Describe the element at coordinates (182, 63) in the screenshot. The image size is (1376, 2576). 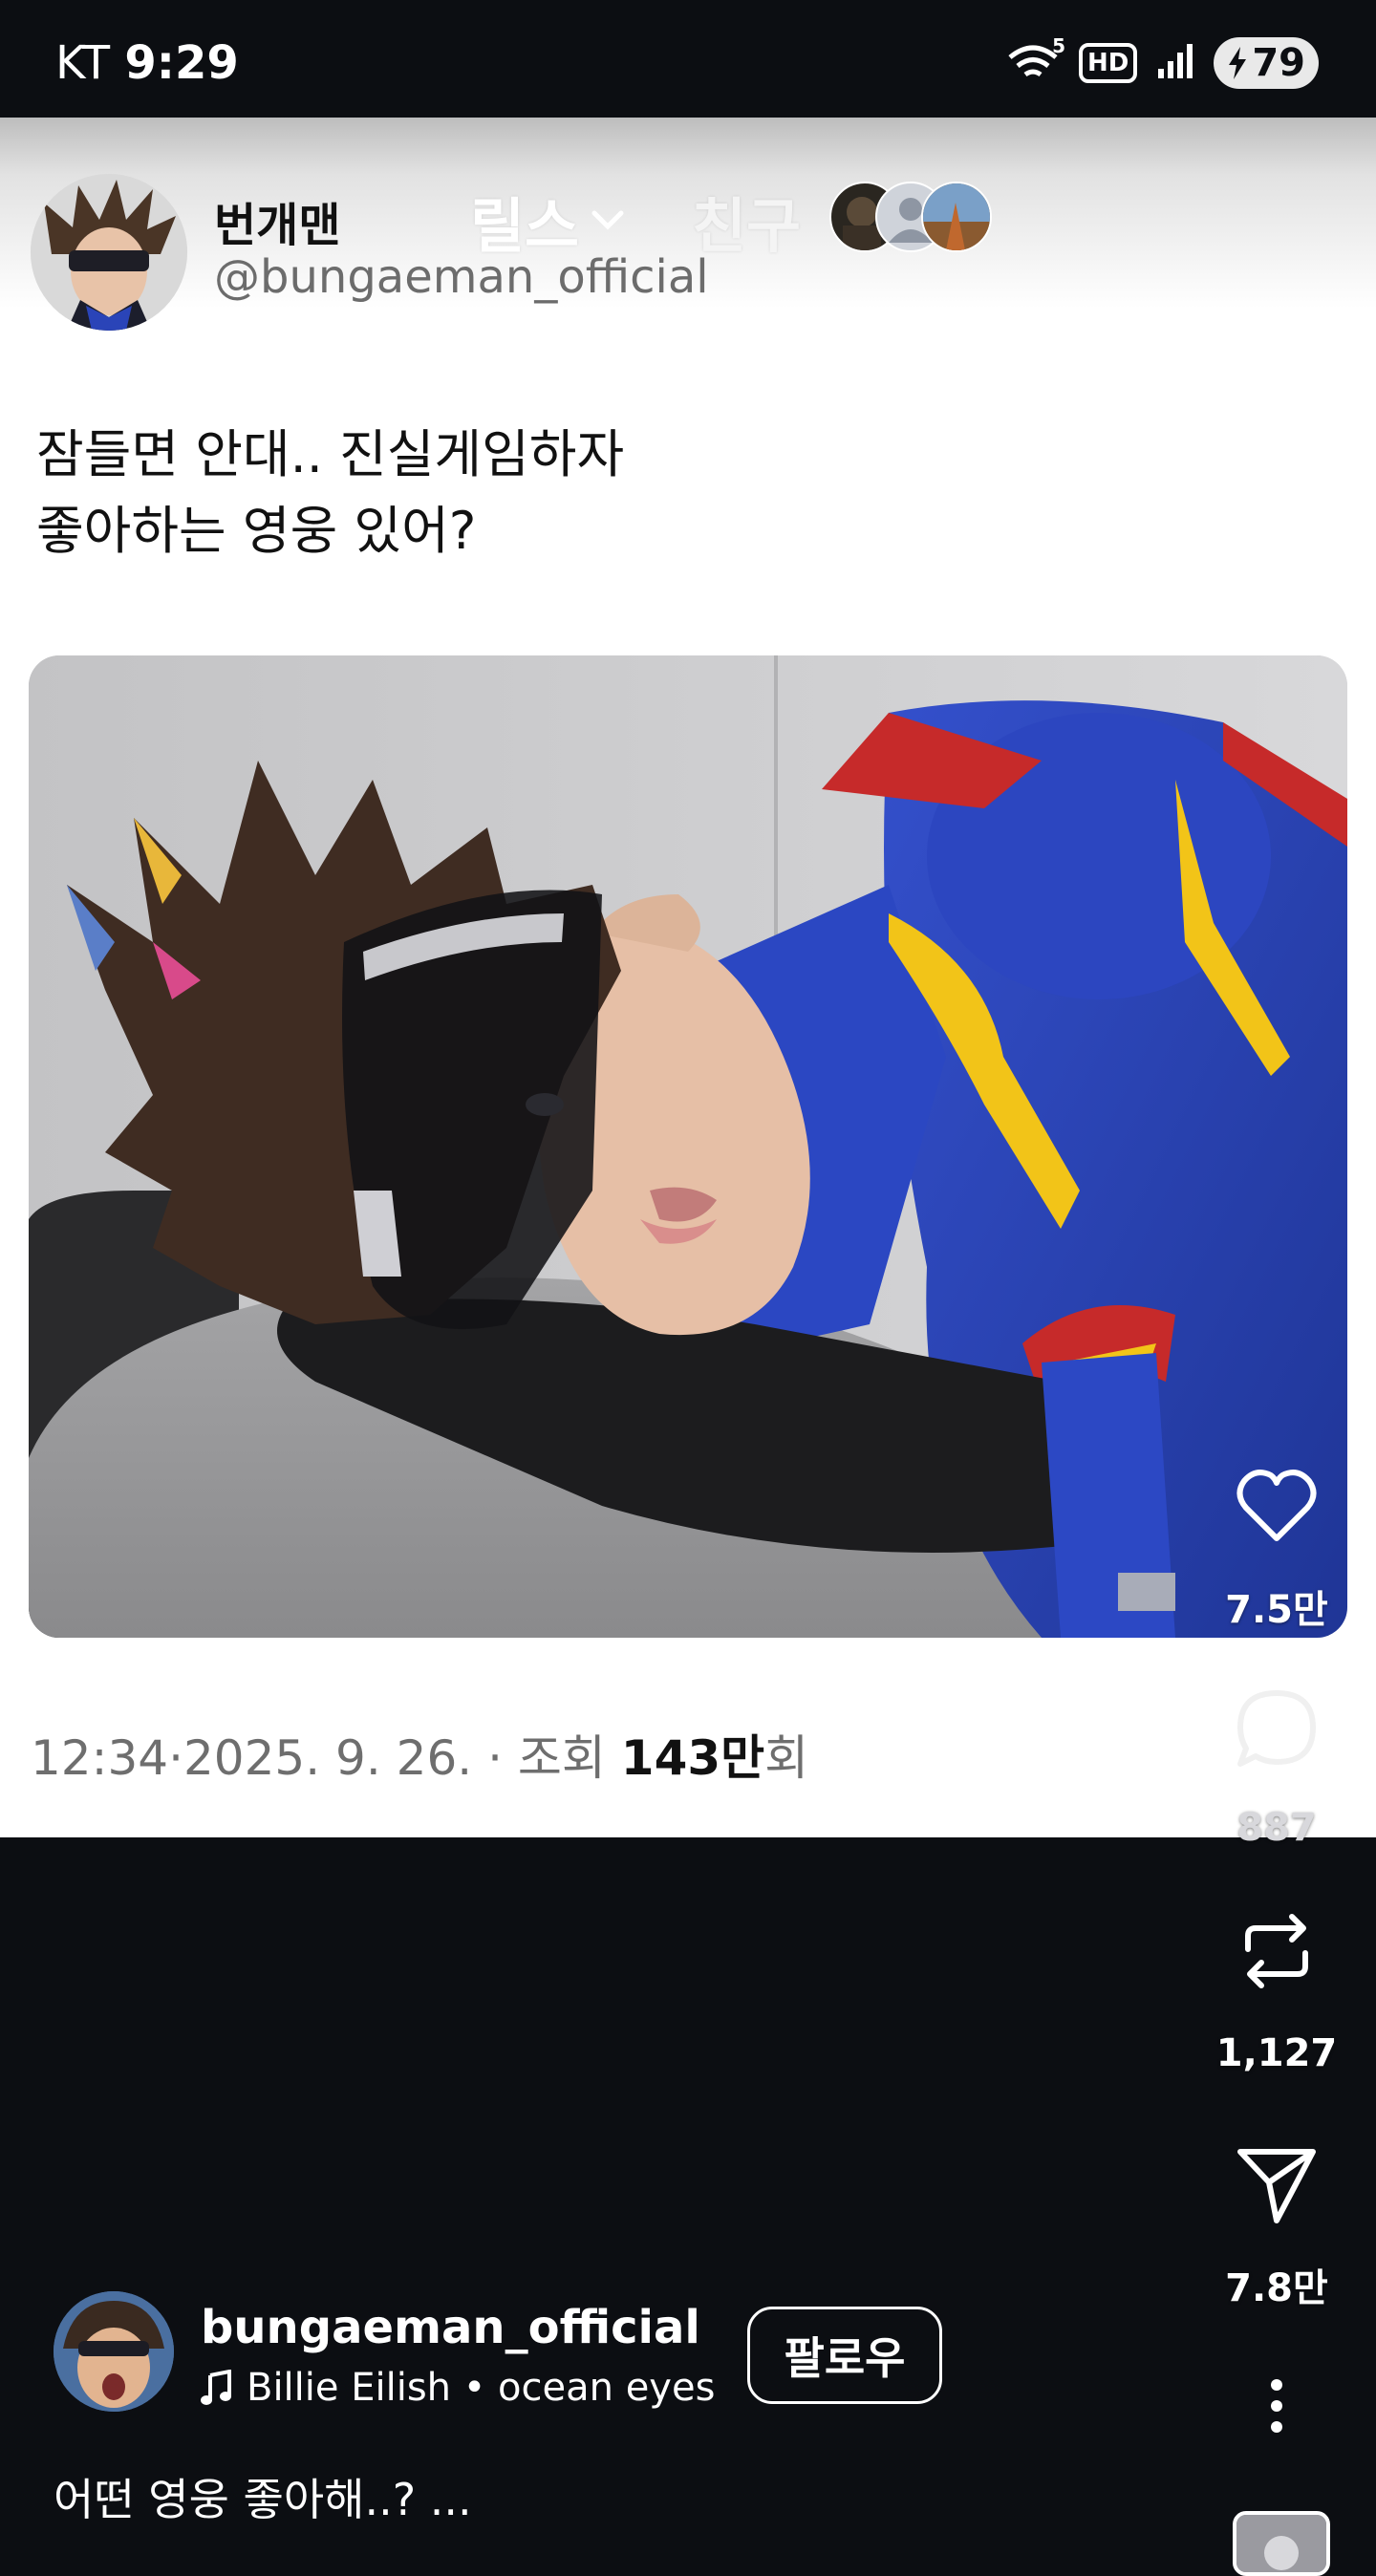
I see `clock: 9:29` at that location.